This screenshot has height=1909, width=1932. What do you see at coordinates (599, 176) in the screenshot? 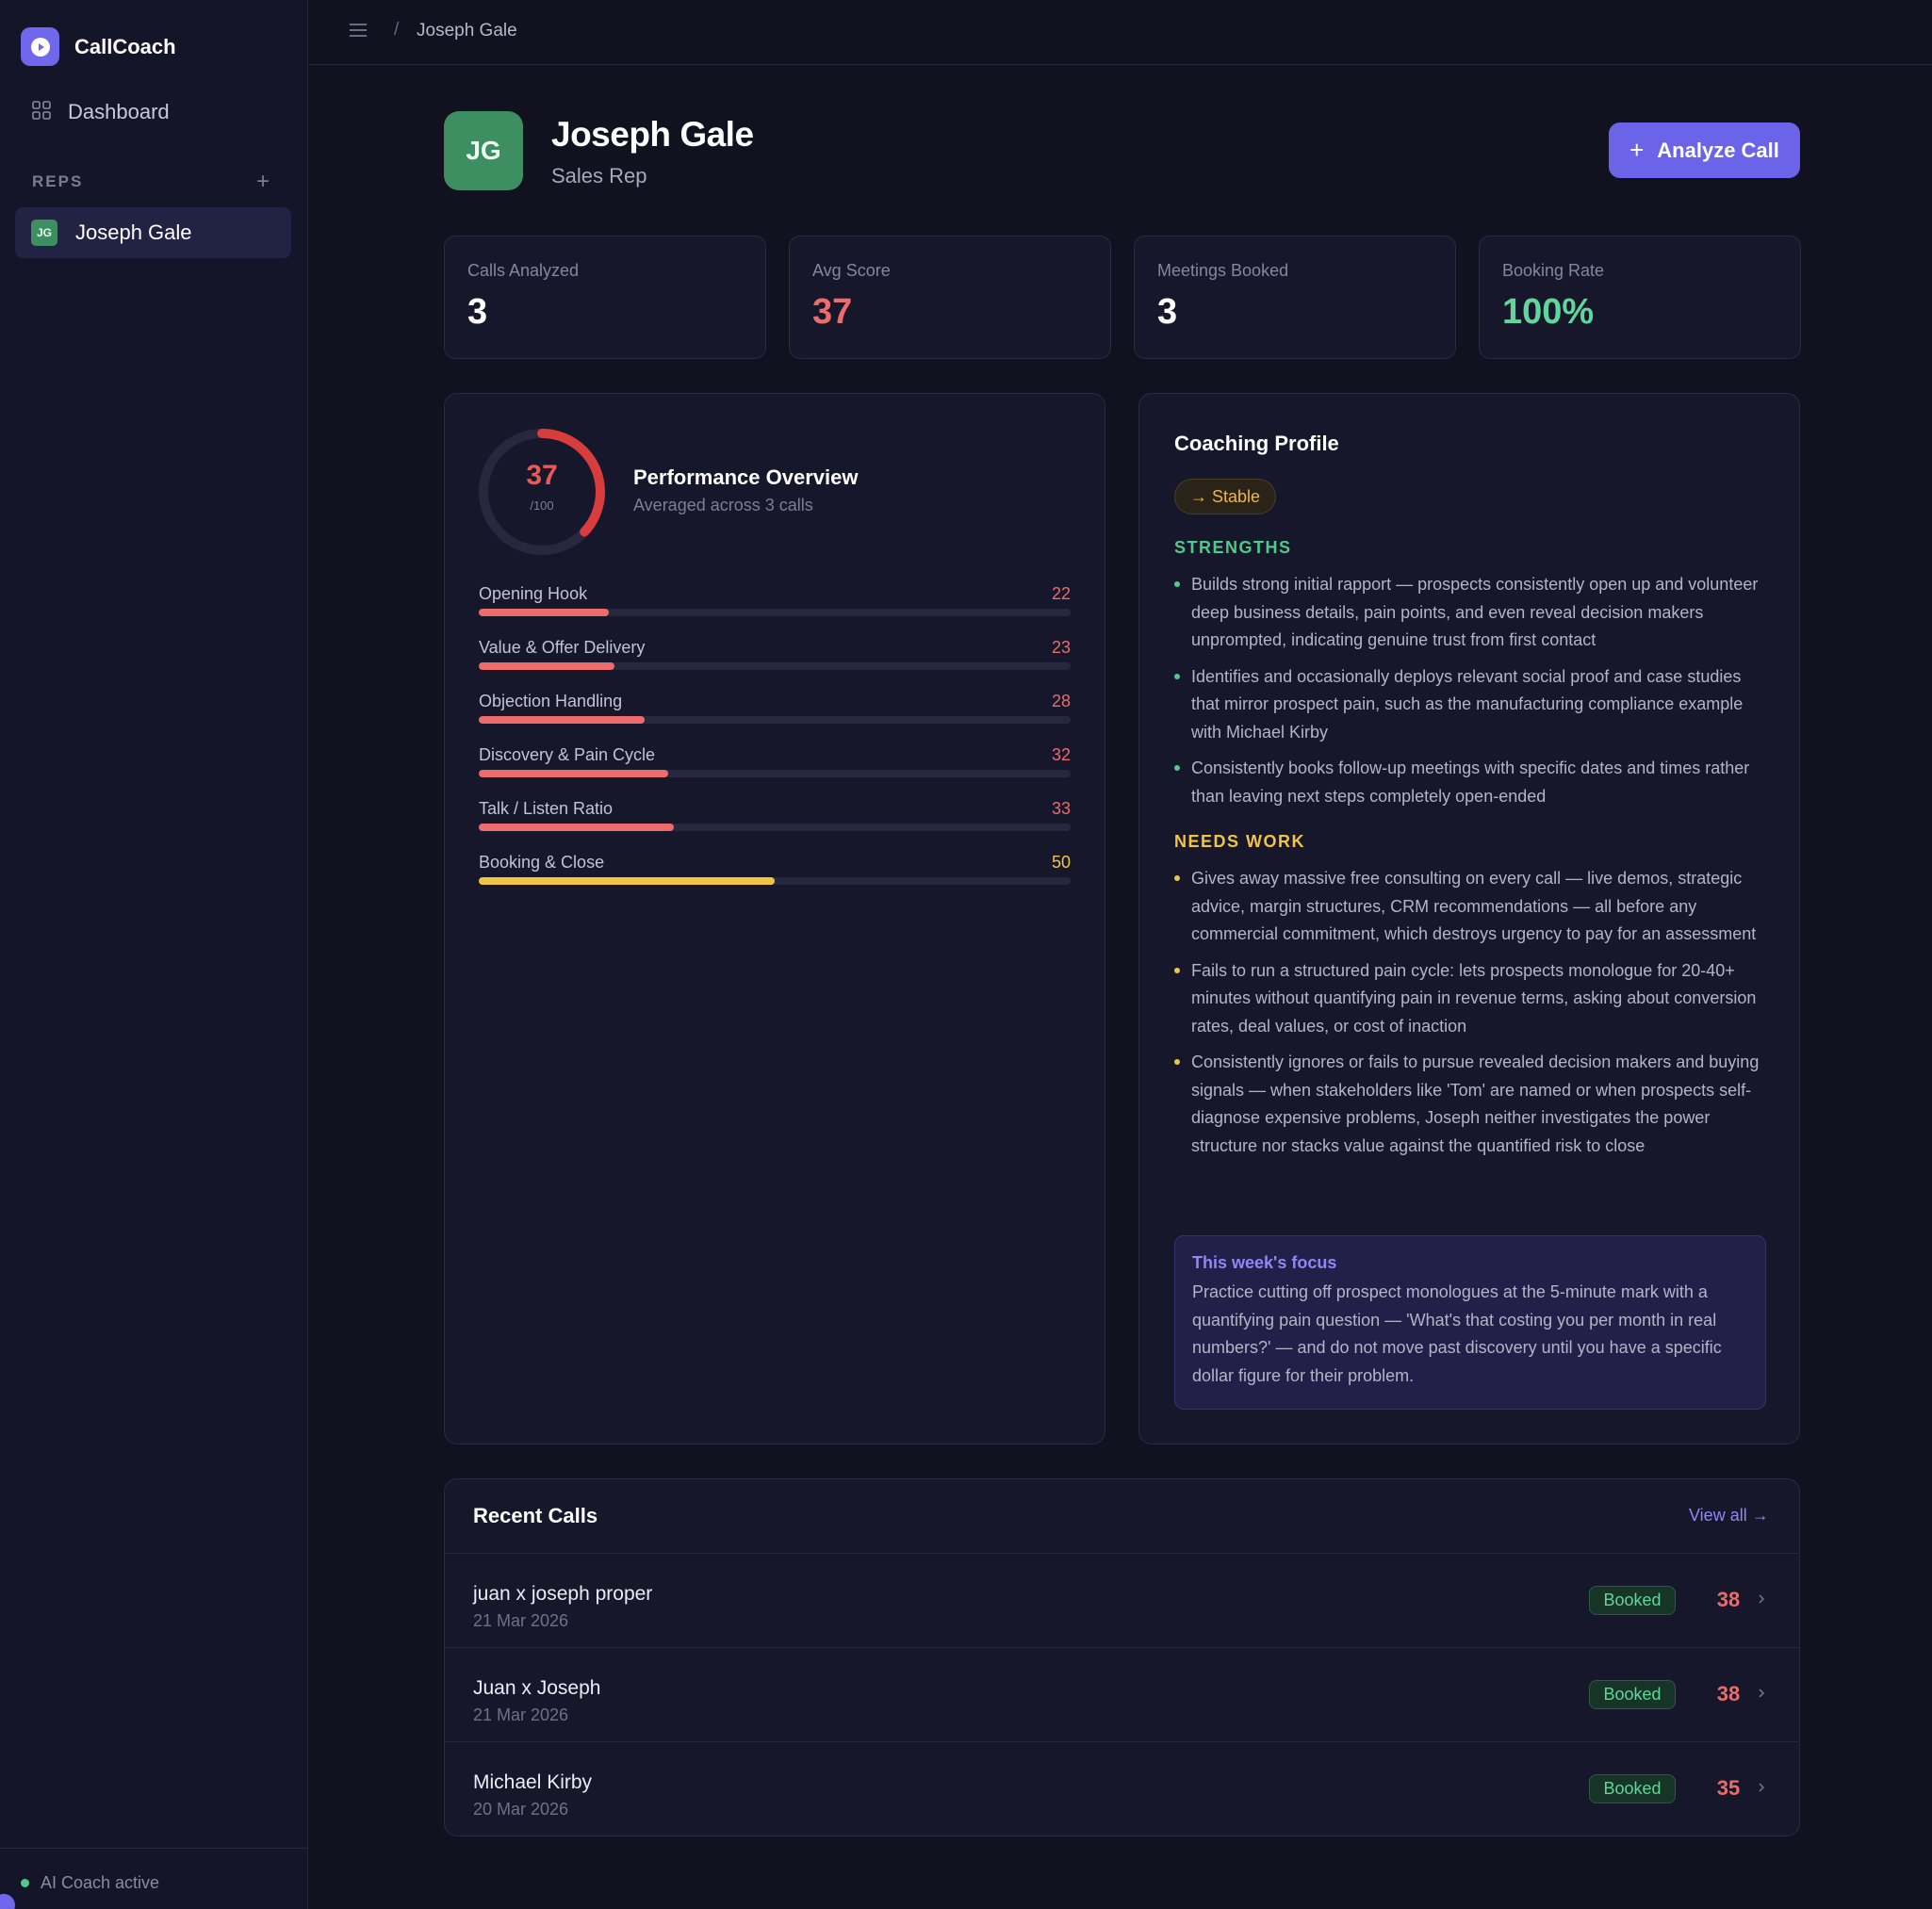
I see `rep-role: Sales Rep` at bounding box center [599, 176].